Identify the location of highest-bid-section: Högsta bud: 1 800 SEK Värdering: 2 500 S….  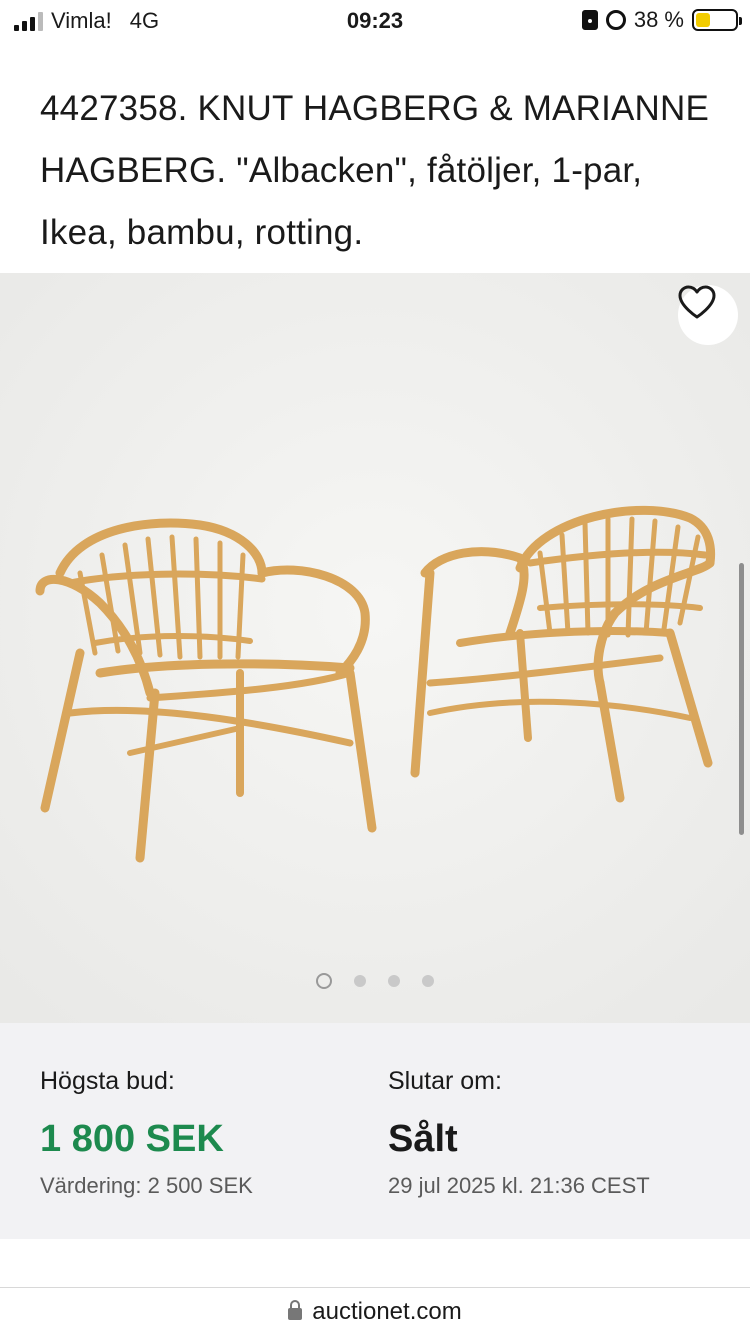
(146, 1133).